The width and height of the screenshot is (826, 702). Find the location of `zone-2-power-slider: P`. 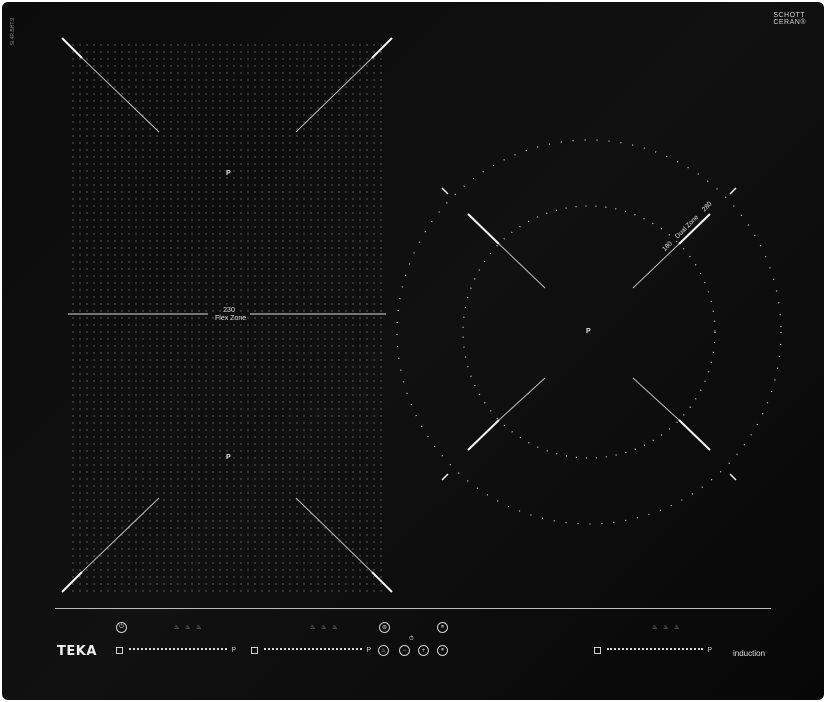

zone-2-power-slider: P is located at coordinates (311, 650).